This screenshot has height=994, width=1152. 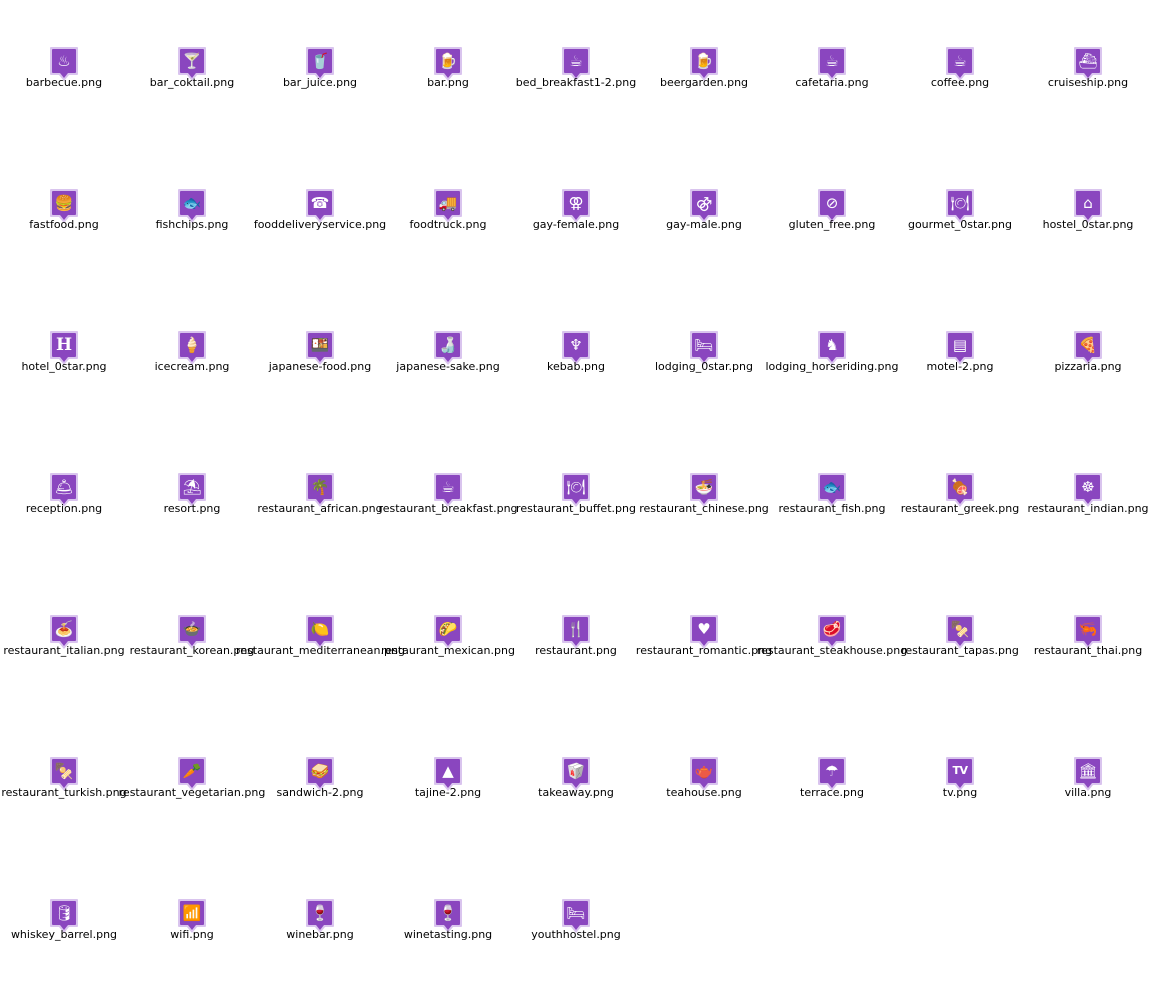 I want to click on icon-tile: TV tv.png, so click(x=960, y=781).